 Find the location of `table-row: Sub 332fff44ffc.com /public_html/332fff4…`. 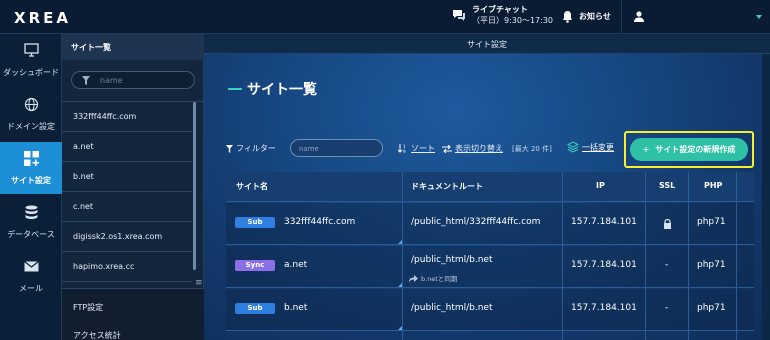

table-row: Sub 332fff44ffc.com /public_html/332fff4… is located at coordinates (490, 224).